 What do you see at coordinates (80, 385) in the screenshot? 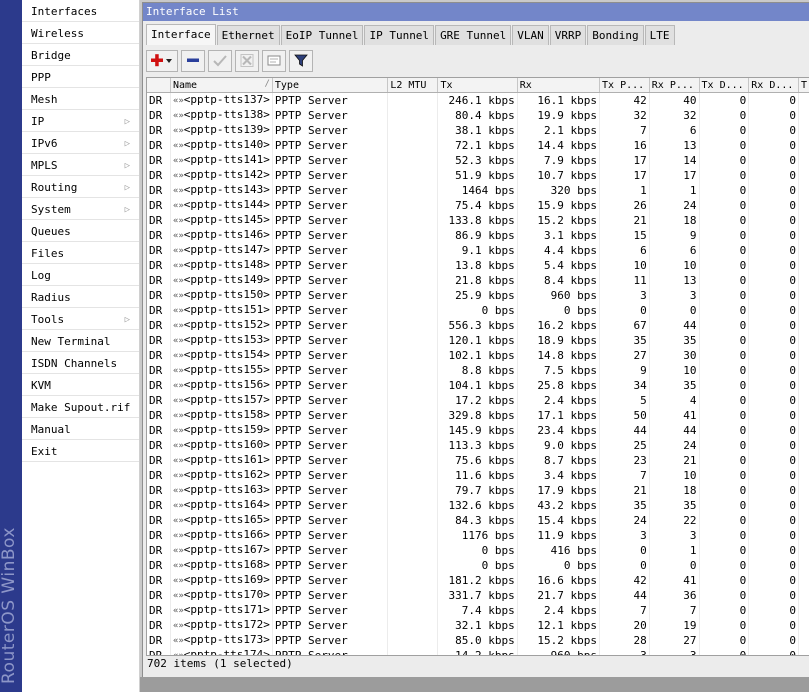
I see `menu-item-kvm: KVM` at bounding box center [80, 385].